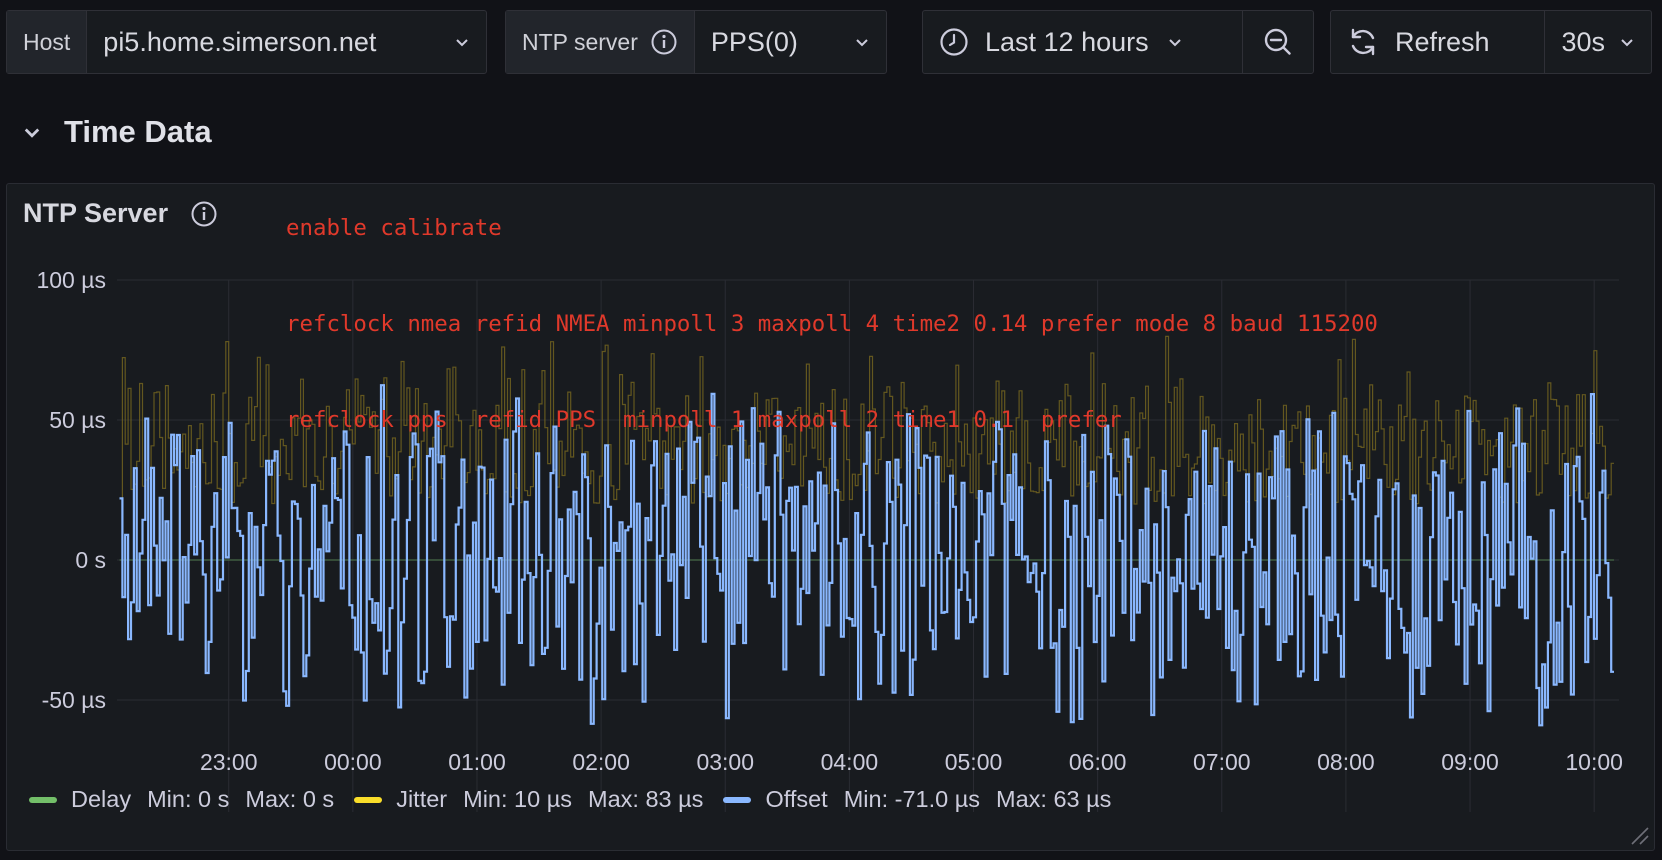  Describe the element at coordinates (912, 799) in the screenshot. I see `legend-min: Min: -71.0 µs` at that location.